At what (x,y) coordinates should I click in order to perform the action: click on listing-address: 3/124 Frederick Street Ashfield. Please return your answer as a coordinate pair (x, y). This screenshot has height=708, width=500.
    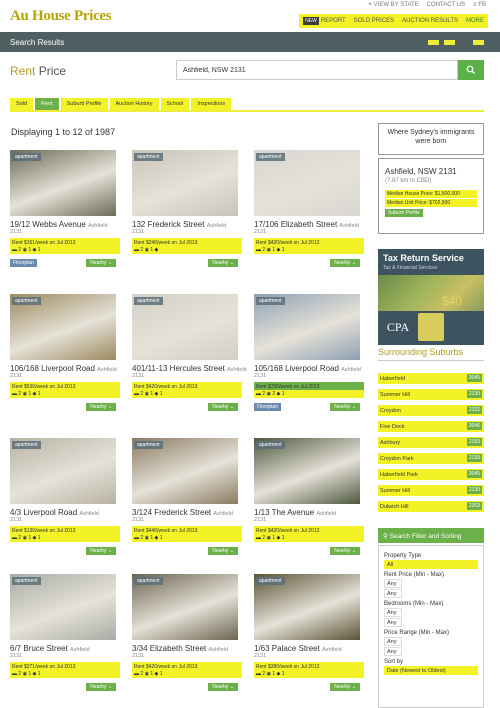
    Looking at the image, I should click on (187, 512).